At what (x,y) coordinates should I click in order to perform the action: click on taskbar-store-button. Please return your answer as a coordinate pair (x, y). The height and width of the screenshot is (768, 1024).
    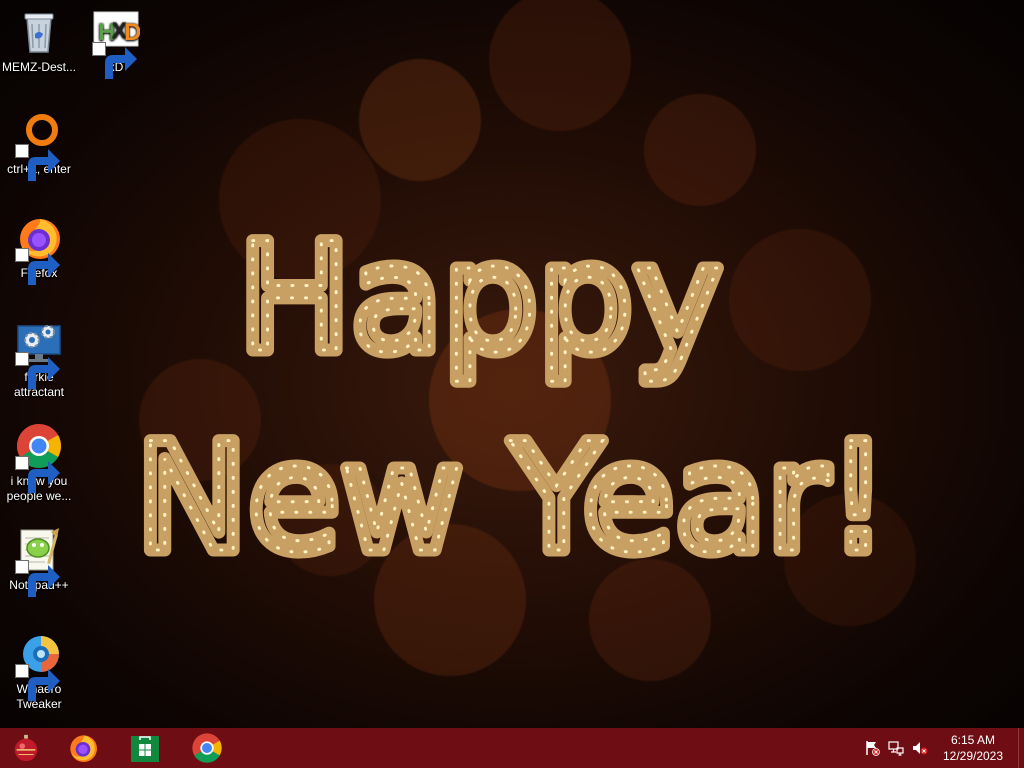
    Looking at the image, I should click on (145, 748).